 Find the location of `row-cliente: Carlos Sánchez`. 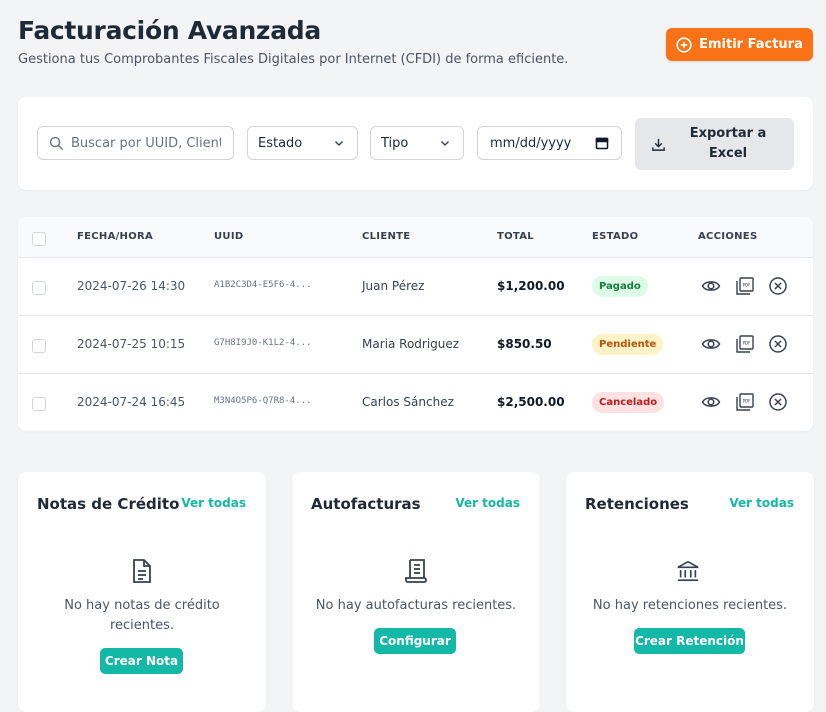

row-cliente: Carlos Sánchez is located at coordinates (408, 402).